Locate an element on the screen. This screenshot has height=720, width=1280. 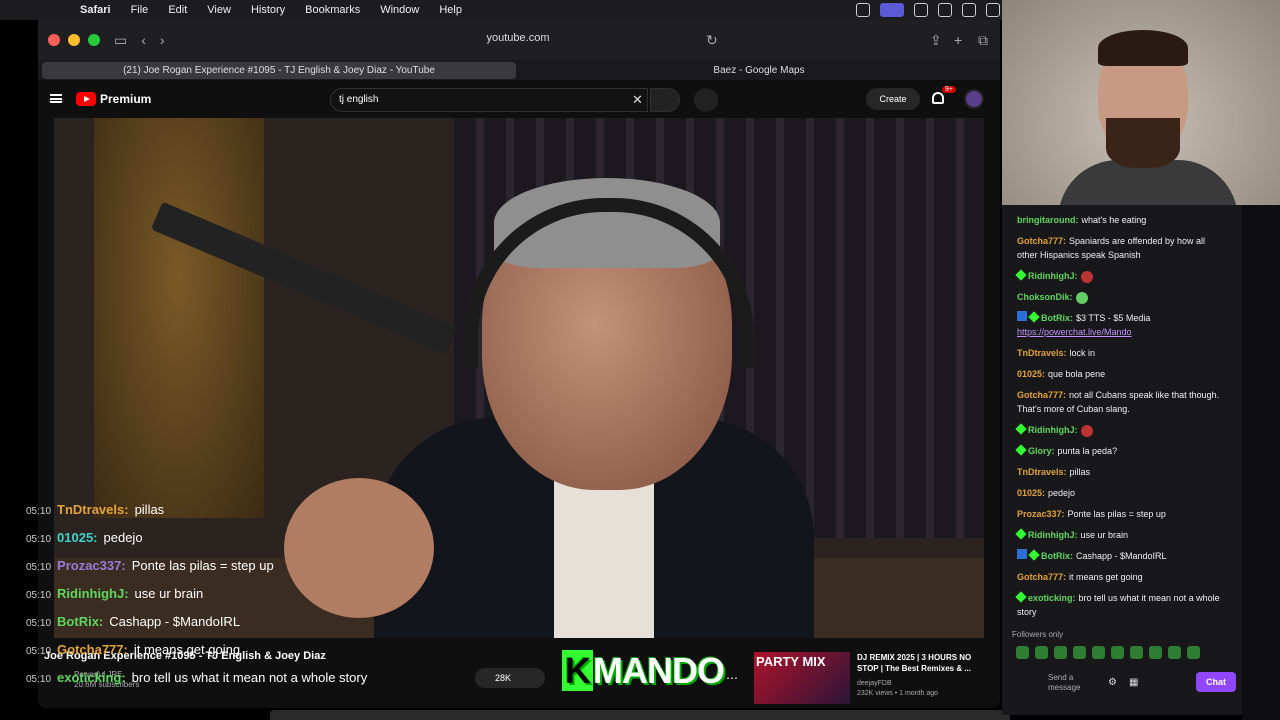
tab-google-maps: Baez - Google Maps is located at coordinates (759, 70).